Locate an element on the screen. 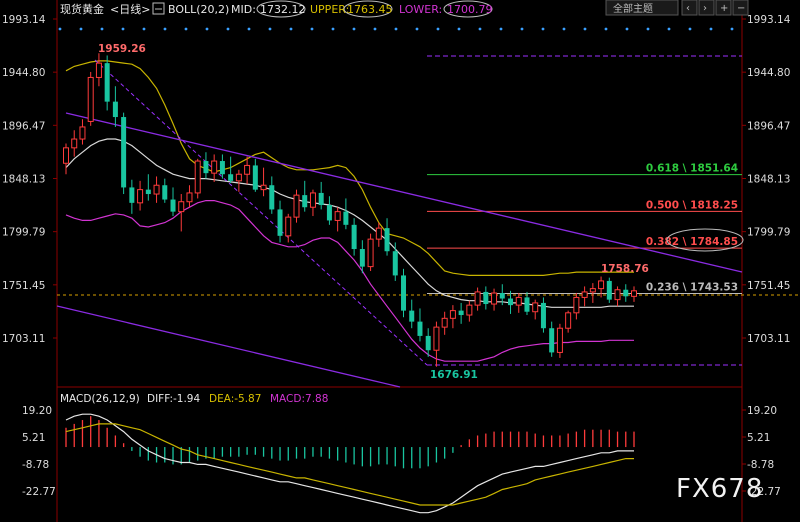 The height and width of the screenshot is (522, 800). macd-tick-left: -8.78 is located at coordinates (35, 465).